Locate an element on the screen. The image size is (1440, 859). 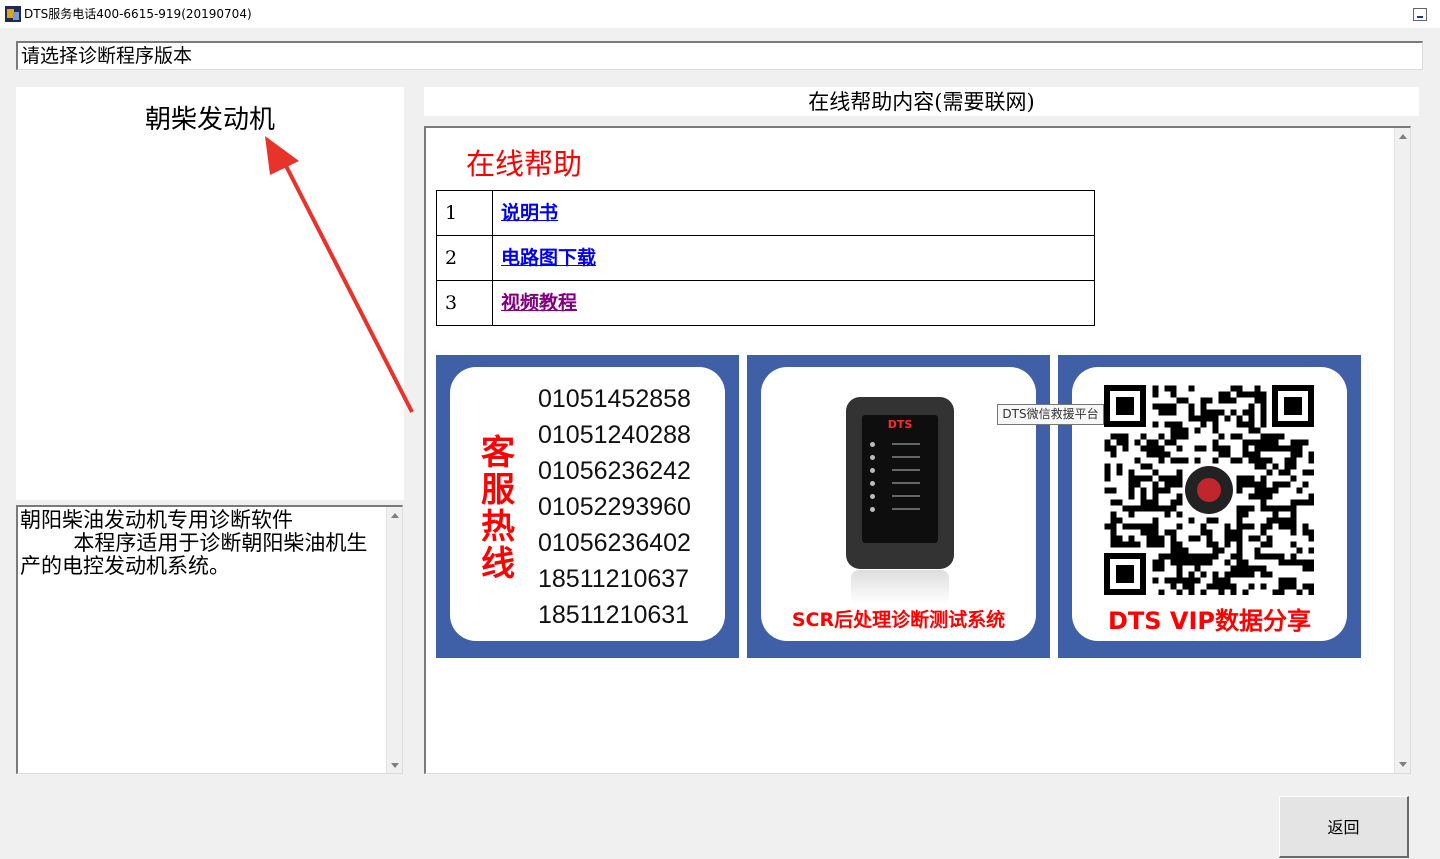
link-number: 2 is located at coordinates (464, 258).